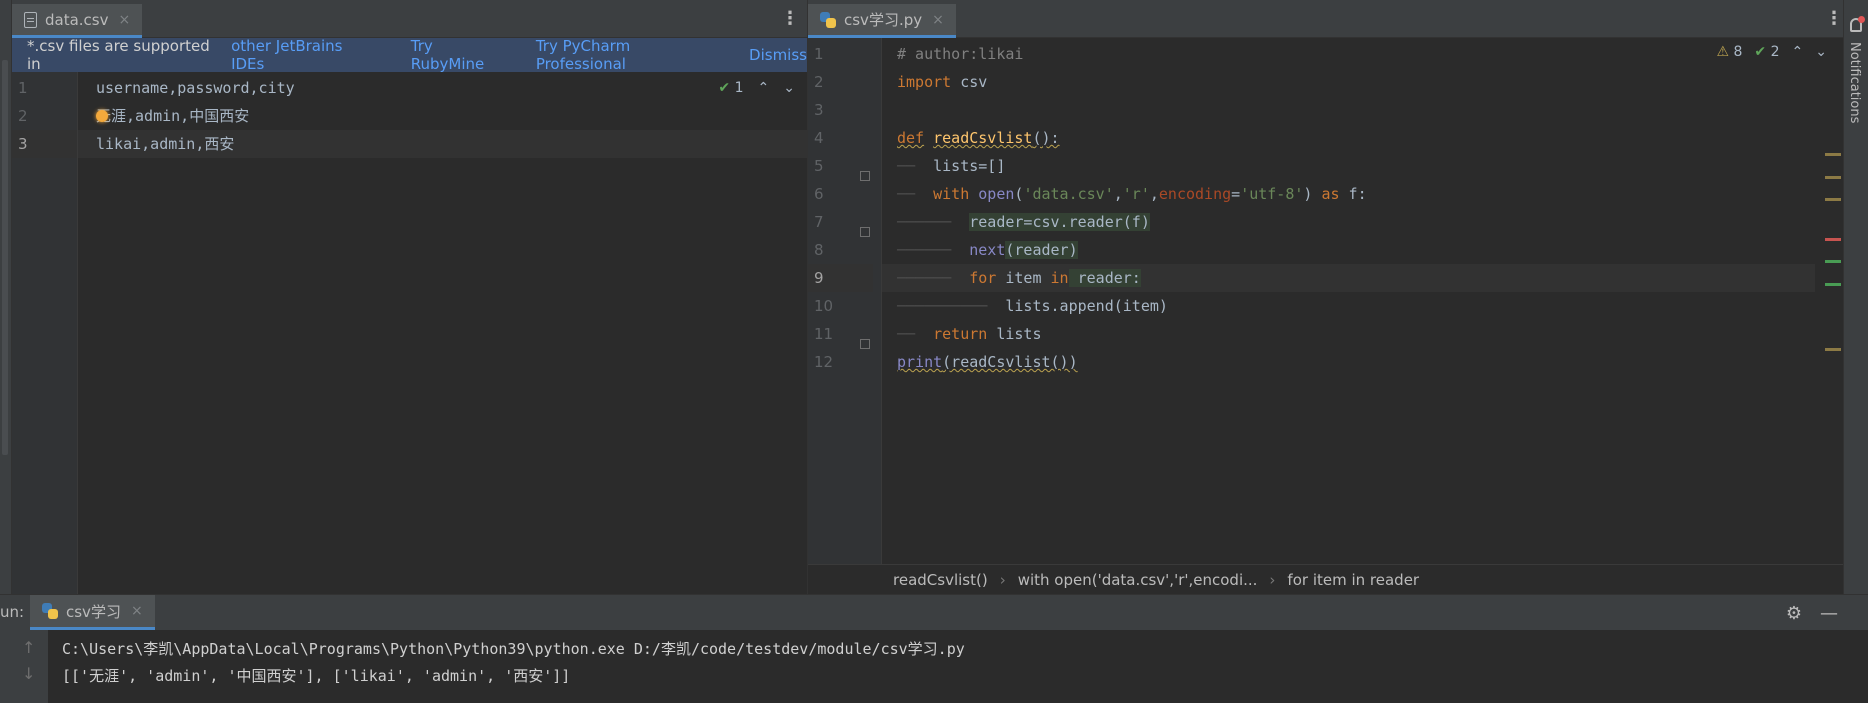 Image resolution: width=1868 pixels, height=703 pixels. Describe the element at coordinates (951, 194) in the screenshot. I see `keyword: with` at that location.